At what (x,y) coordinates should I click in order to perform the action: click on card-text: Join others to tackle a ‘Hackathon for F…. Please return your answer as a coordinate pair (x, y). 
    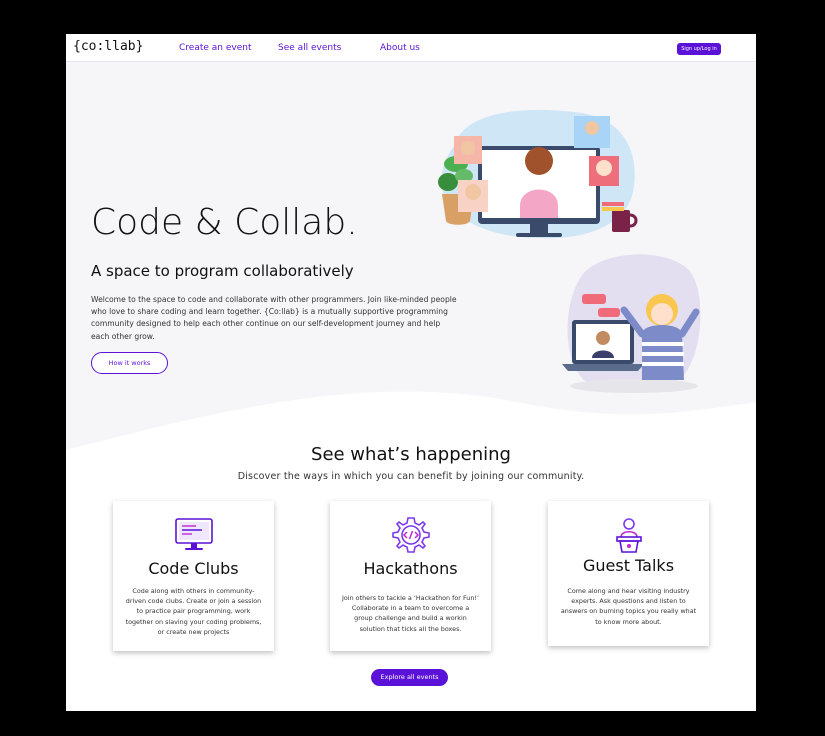
    Looking at the image, I should click on (410, 613).